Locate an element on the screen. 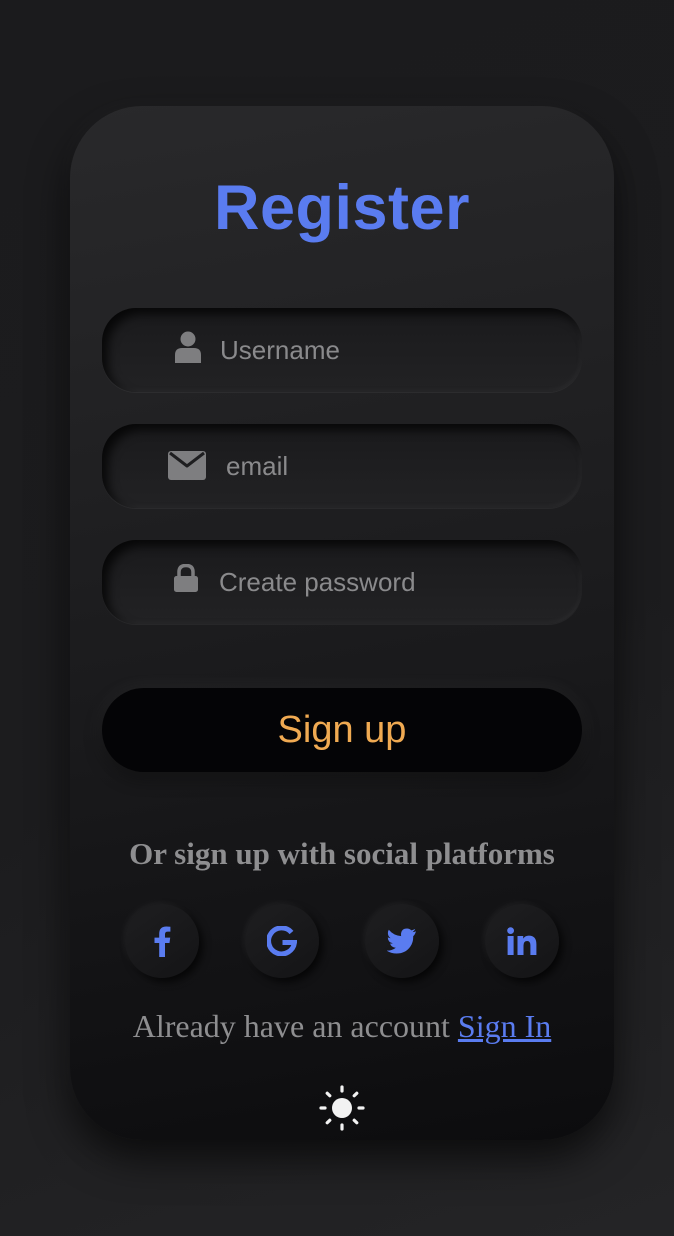  signin-prompt: Already have an account Sign In is located at coordinates (342, 1026).